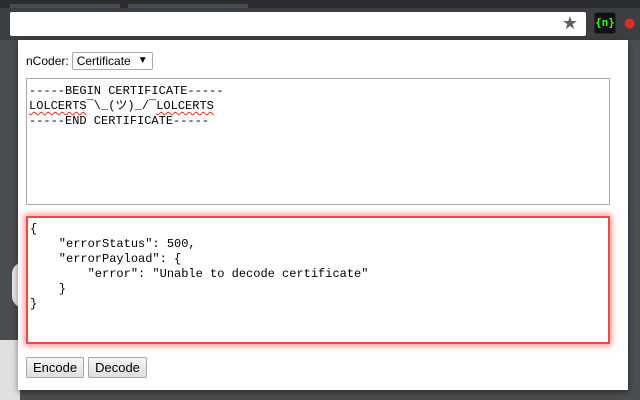 This screenshot has height=400, width=640. I want to click on background-element, so click(10, 370).